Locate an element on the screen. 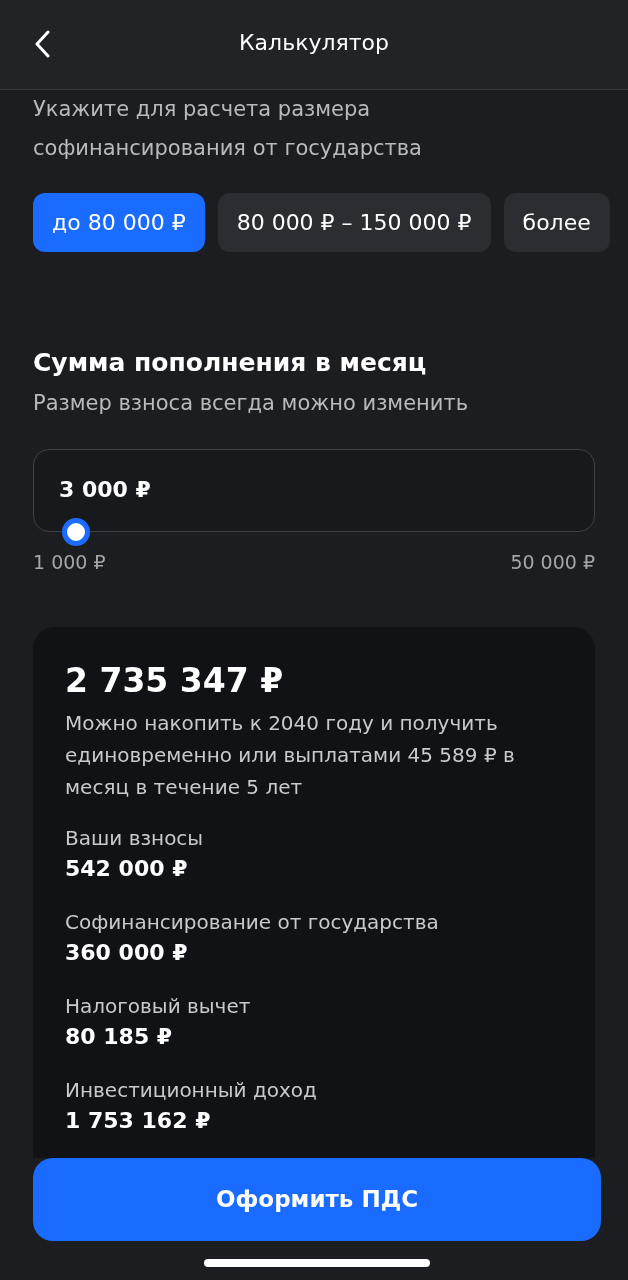  amount-field: 3 000 ₽ is located at coordinates (314, 490).